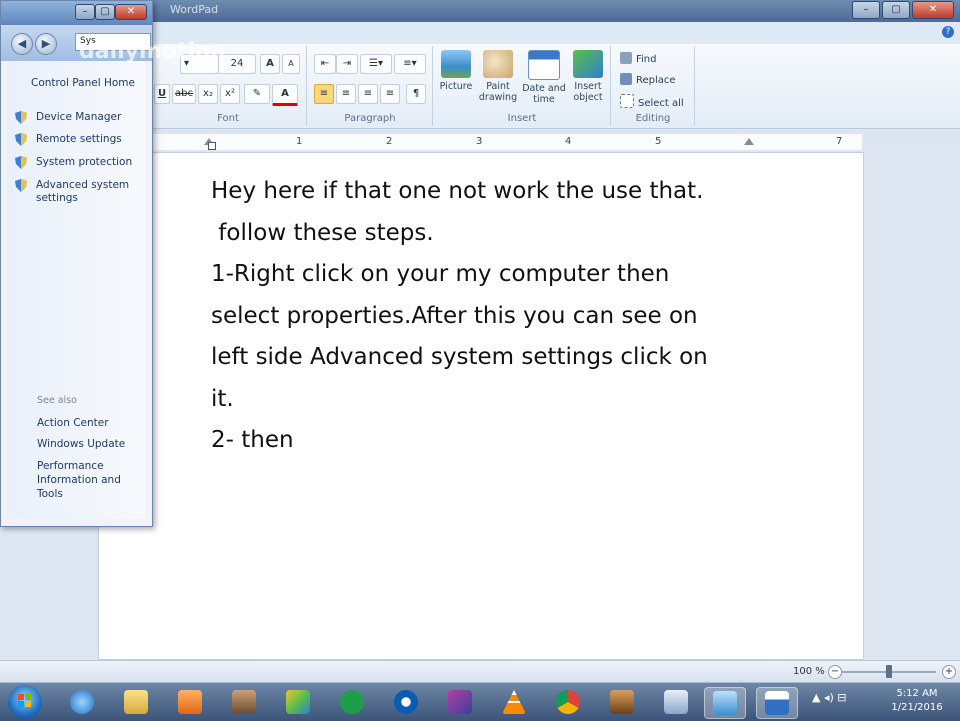  Describe the element at coordinates (105, 12) in the screenshot. I see `cp-maximize-button: ▢` at that location.